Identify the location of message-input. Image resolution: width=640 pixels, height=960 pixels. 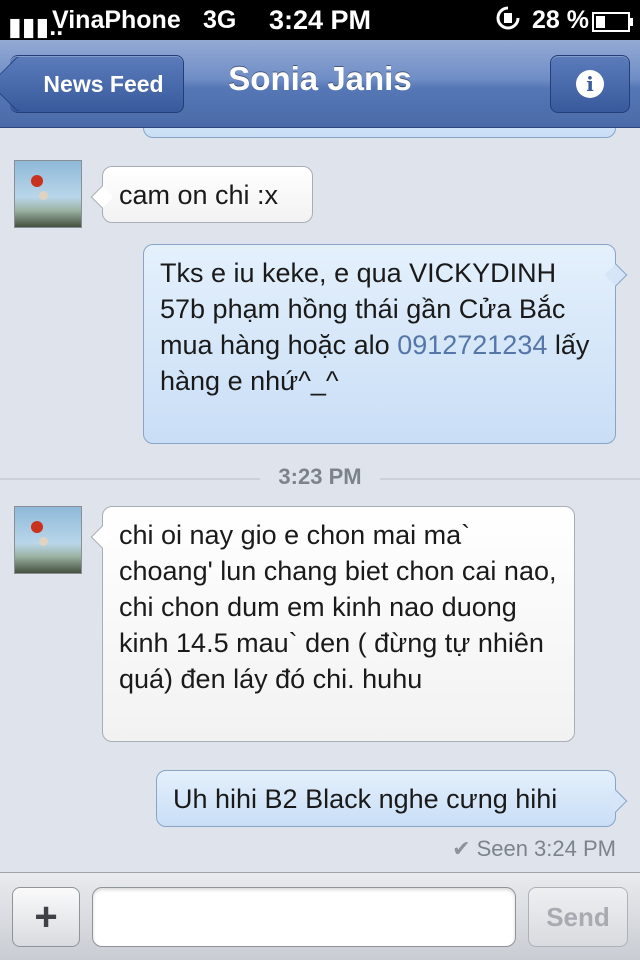
(304, 917).